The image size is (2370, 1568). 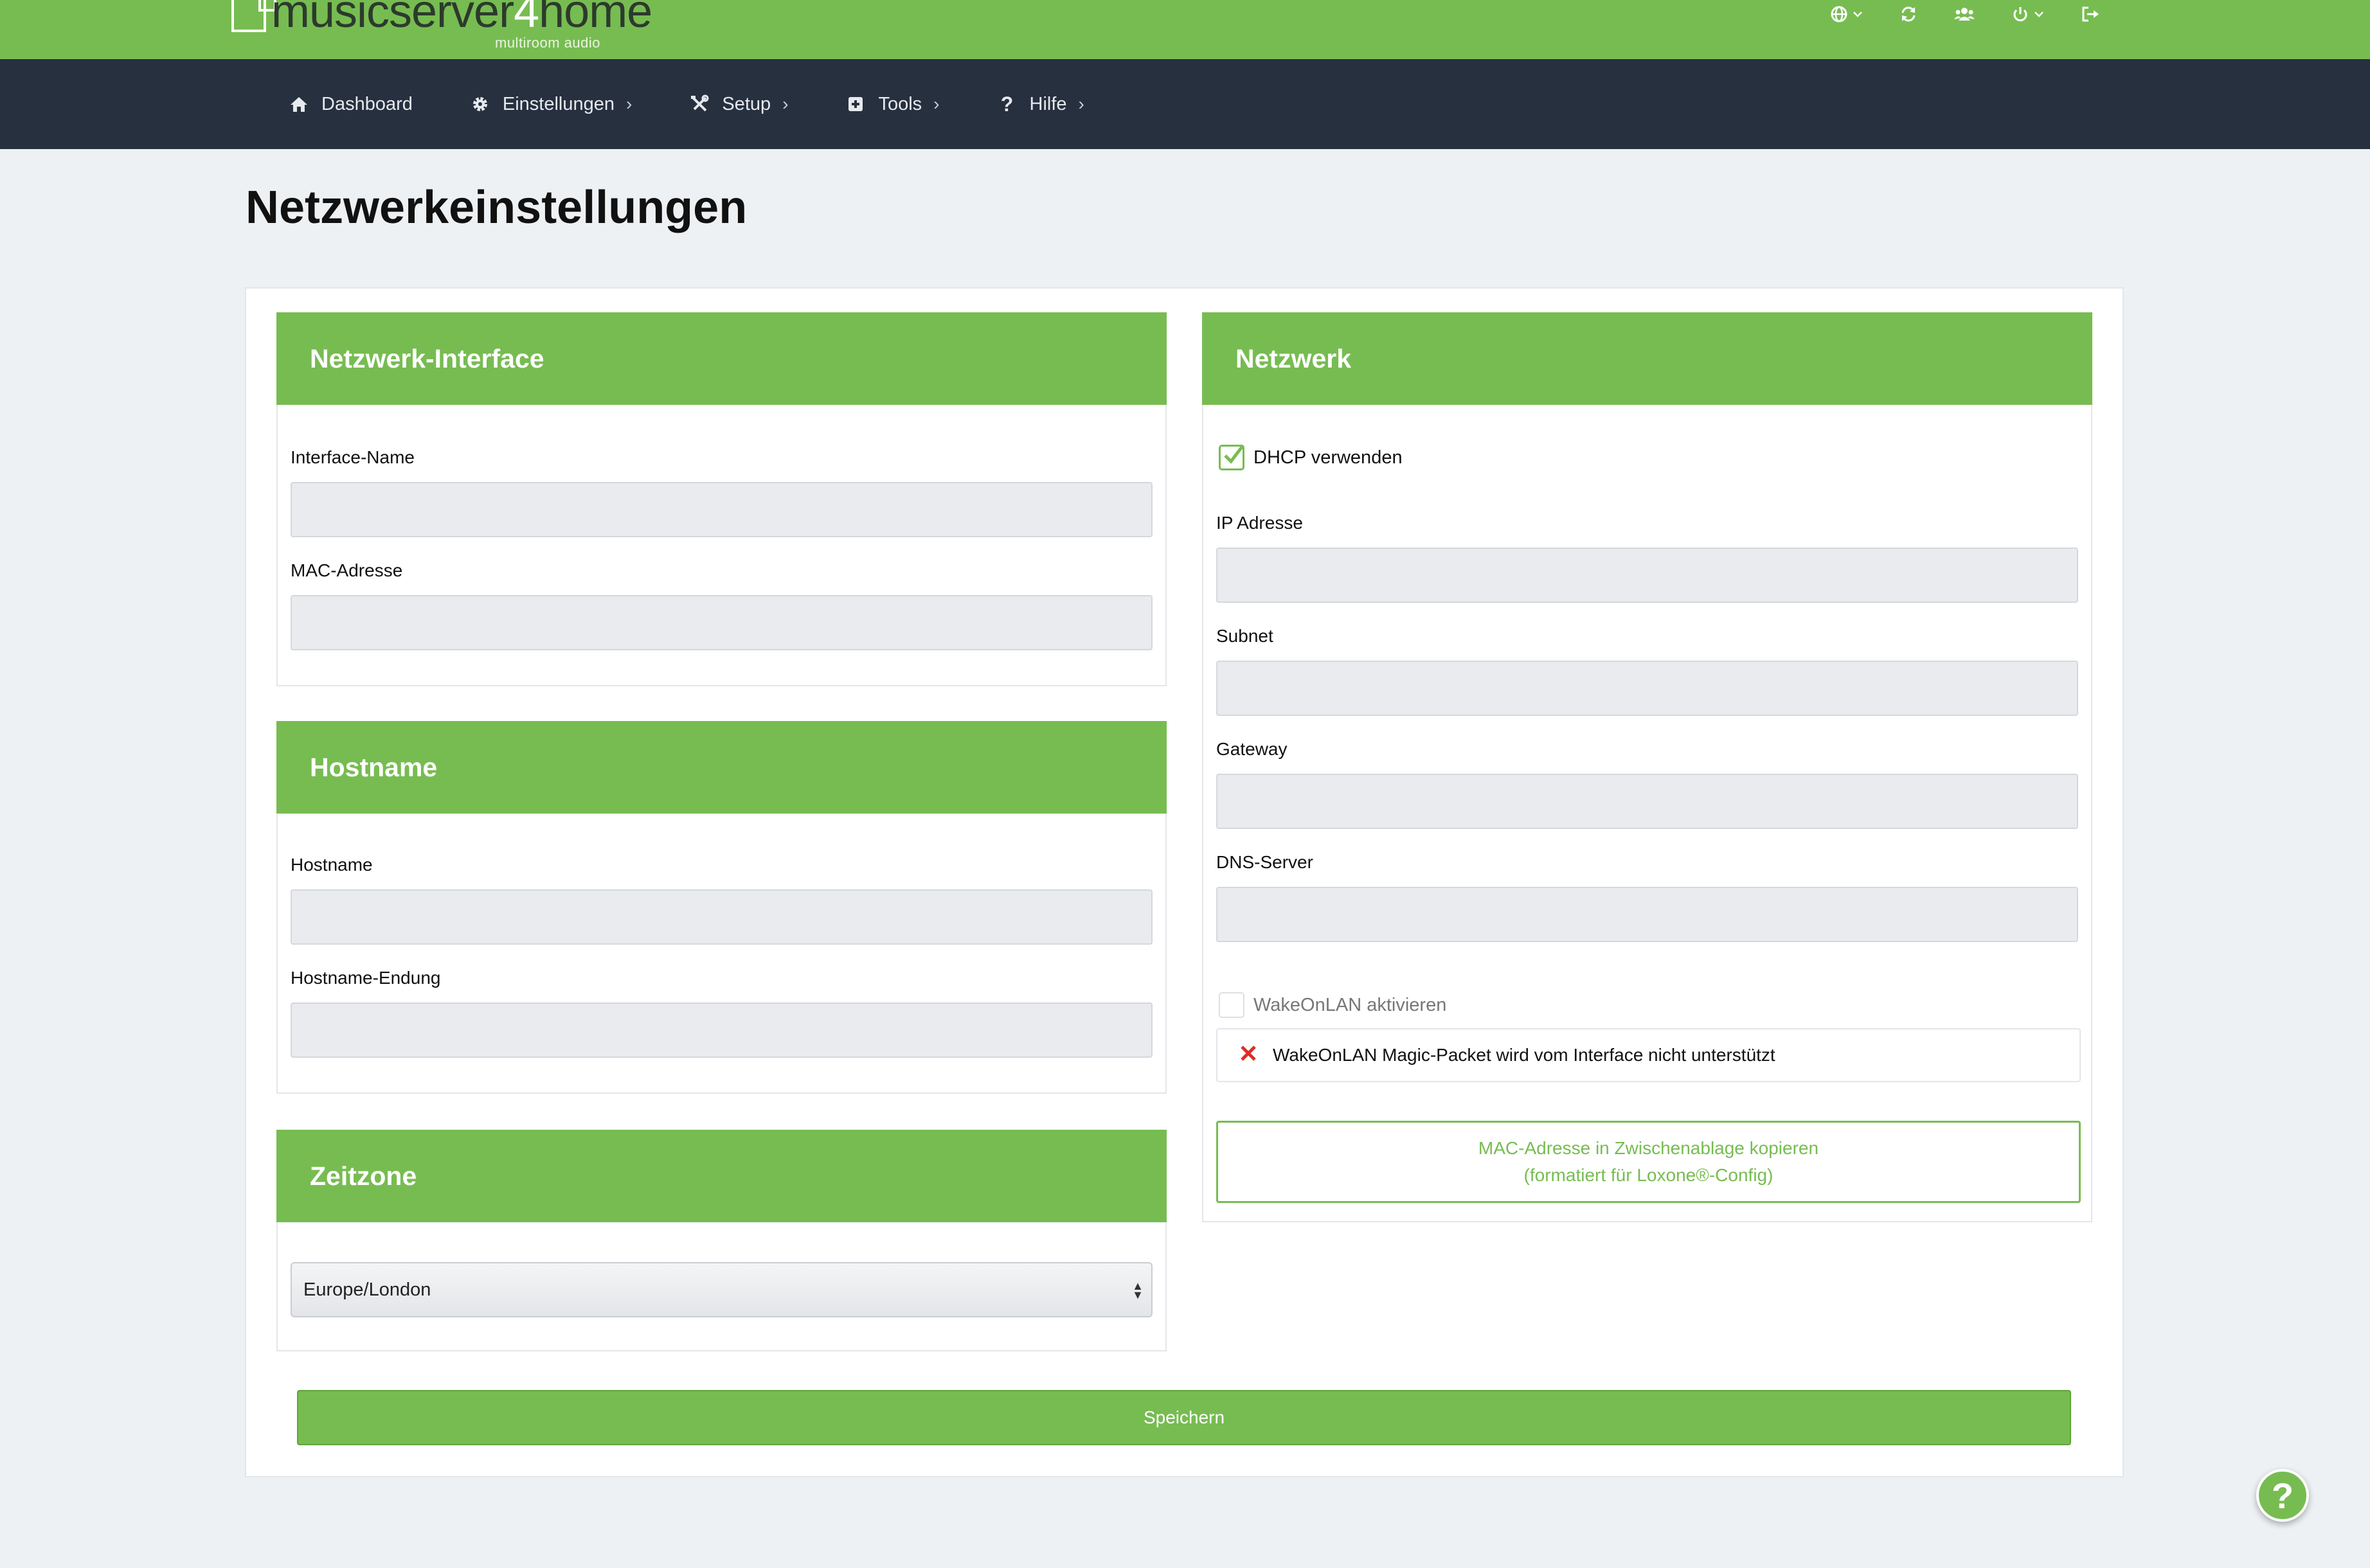 I want to click on nav-einstellungen: Einstellungen ›, so click(x=550, y=104).